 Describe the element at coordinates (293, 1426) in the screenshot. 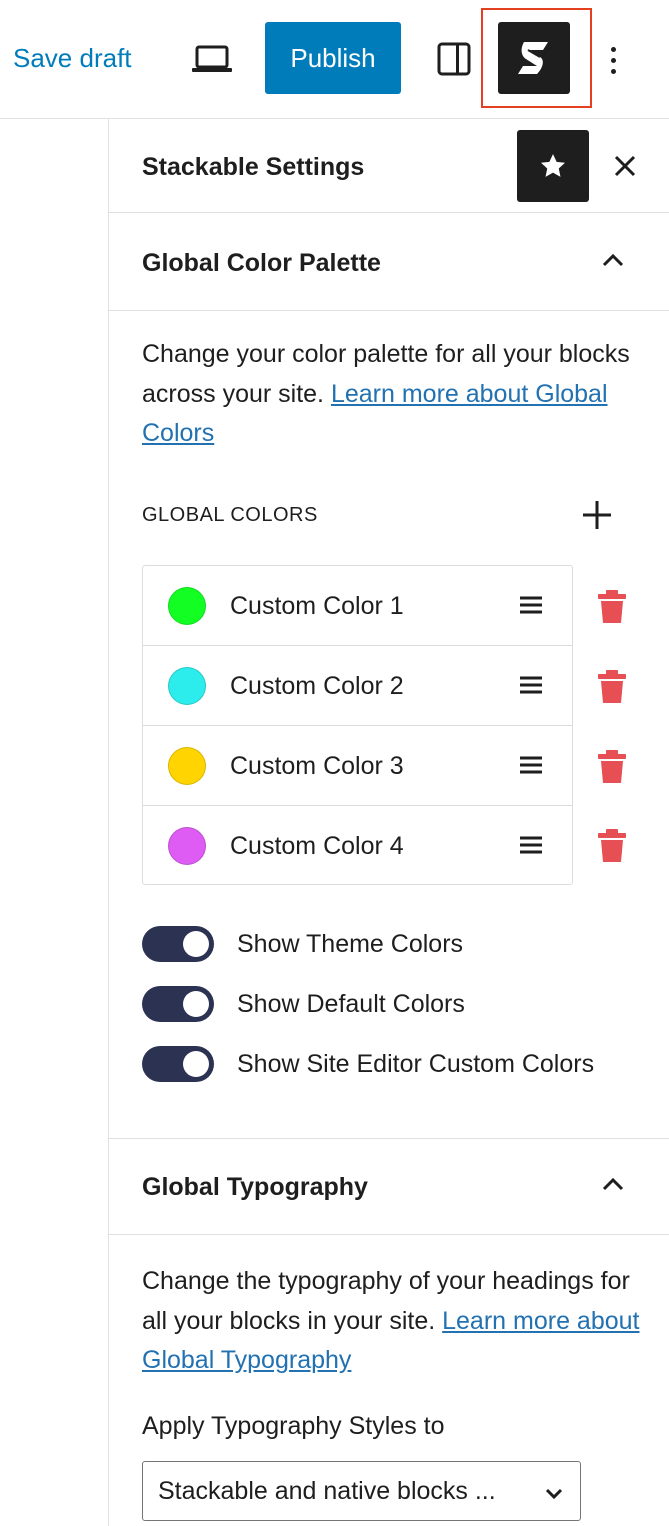

I see `apply-typography-label: Apply Typography Styles to` at that location.